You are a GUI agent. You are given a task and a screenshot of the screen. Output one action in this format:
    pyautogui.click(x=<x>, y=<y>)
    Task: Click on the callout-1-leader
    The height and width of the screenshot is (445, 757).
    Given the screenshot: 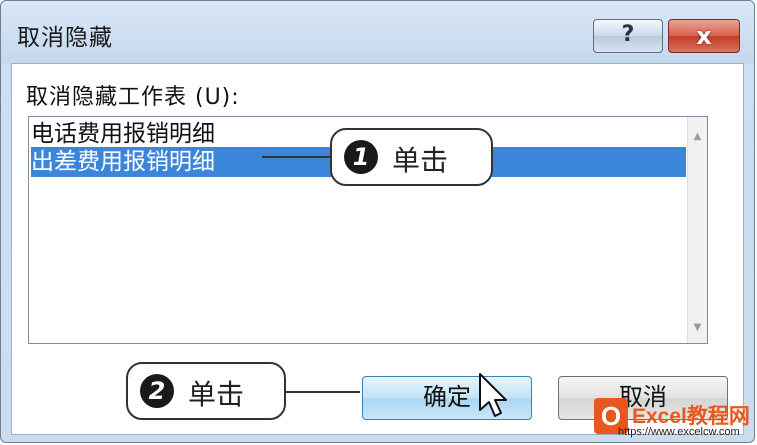 What is the action you would take?
    pyautogui.click(x=297, y=157)
    